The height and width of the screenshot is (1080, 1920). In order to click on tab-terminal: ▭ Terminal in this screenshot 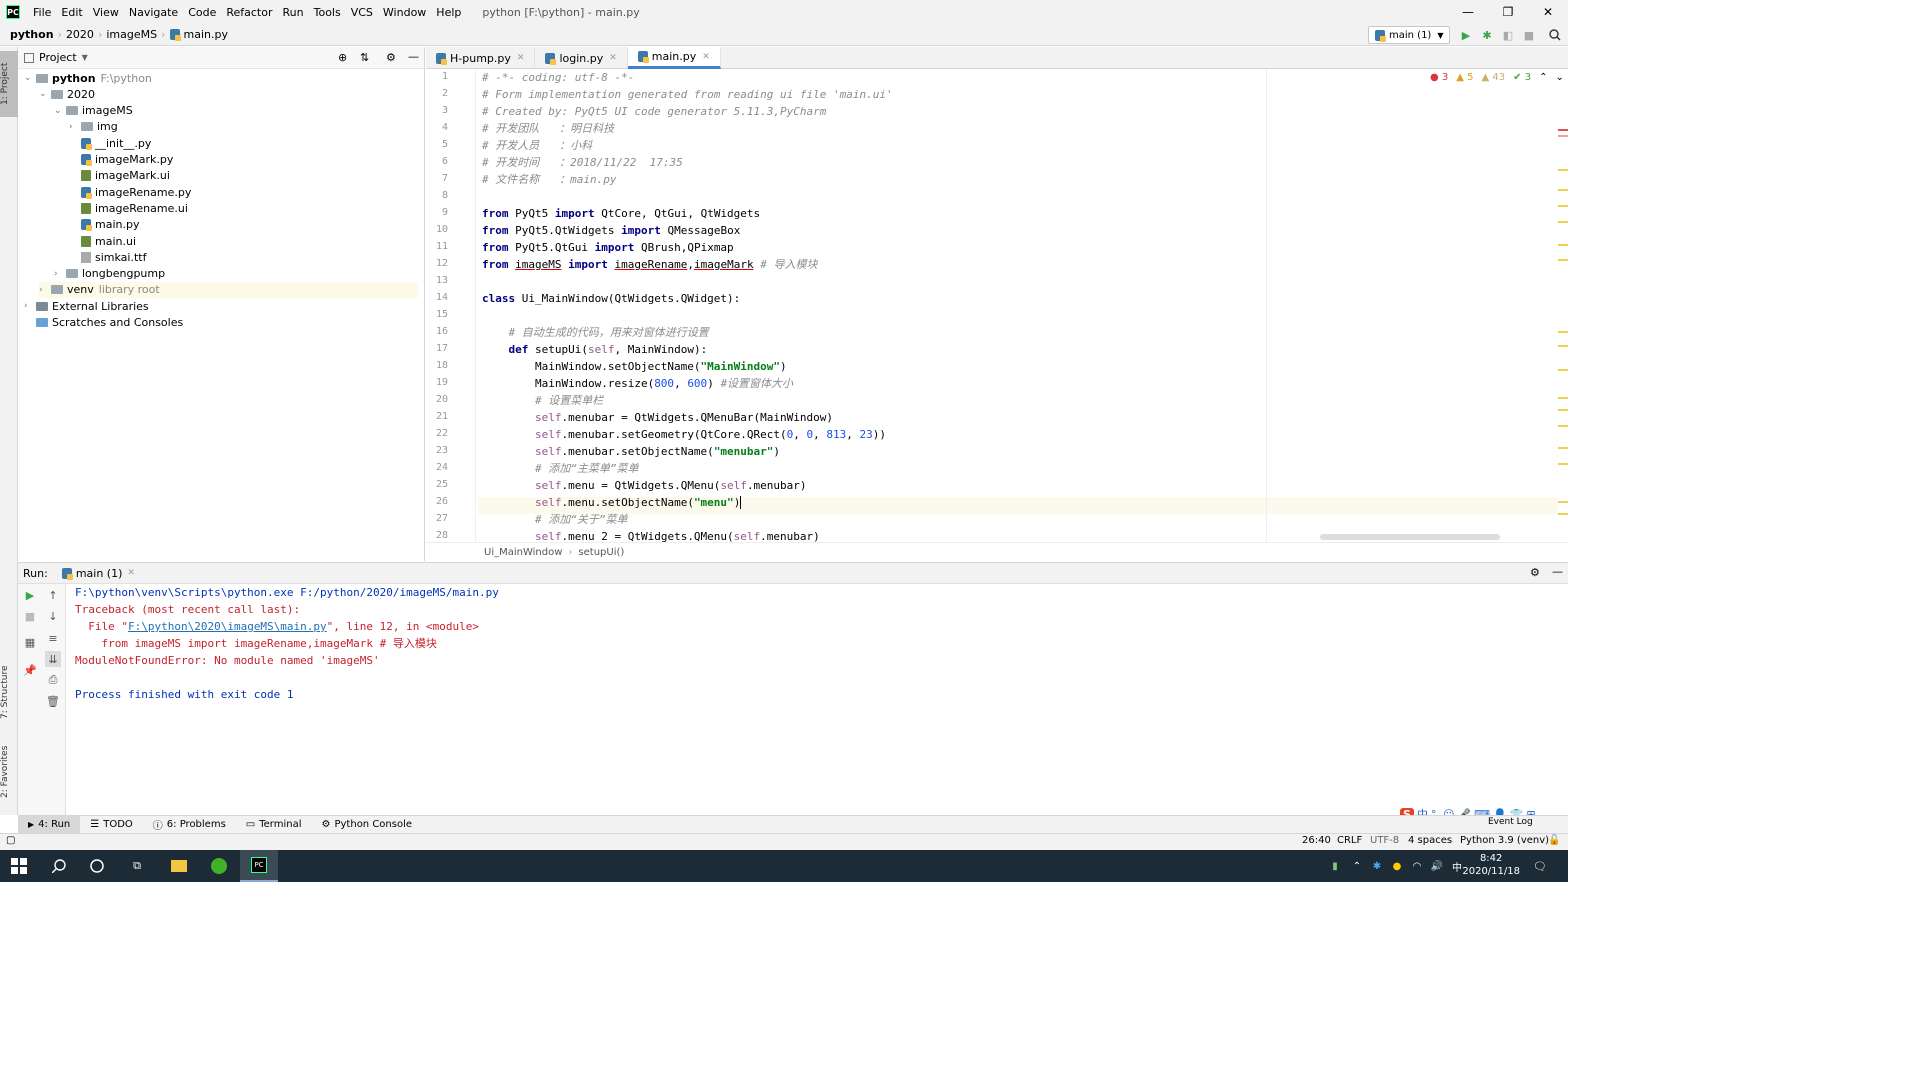, I will do `click(274, 825)`.